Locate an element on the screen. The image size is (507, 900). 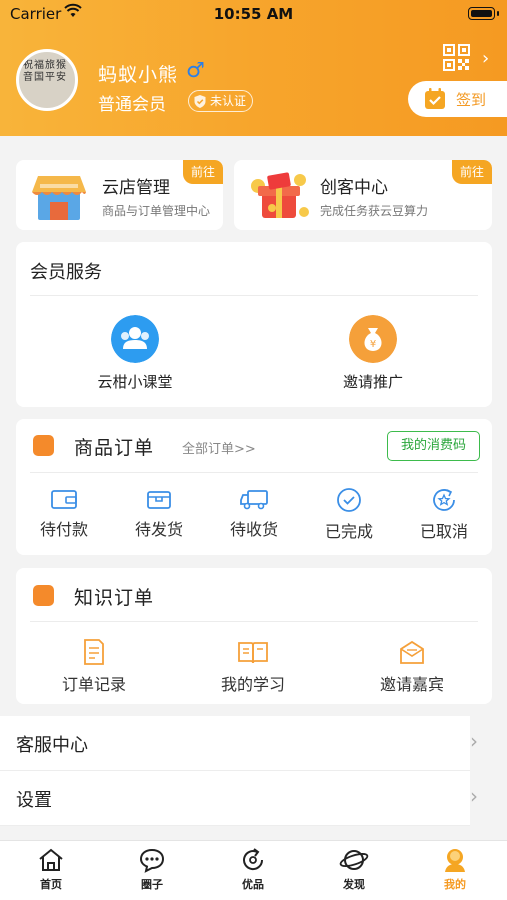
avatar: 祝福旅猴音国平安 is located at coordinates (47, 80).